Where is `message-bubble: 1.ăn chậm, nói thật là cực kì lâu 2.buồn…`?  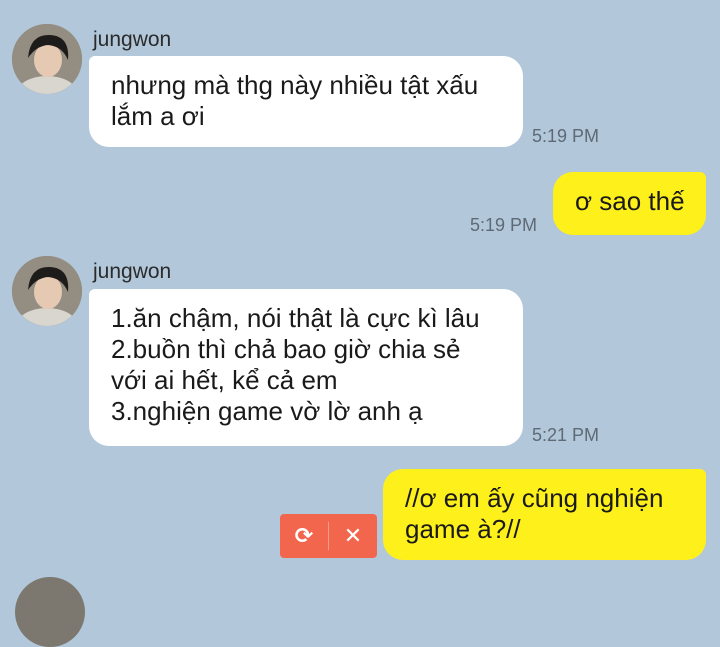
message-bubble: 1.ăn chậm, nói thật là cực kì lâu 2.buồn… is located at coordinates (306, 367).